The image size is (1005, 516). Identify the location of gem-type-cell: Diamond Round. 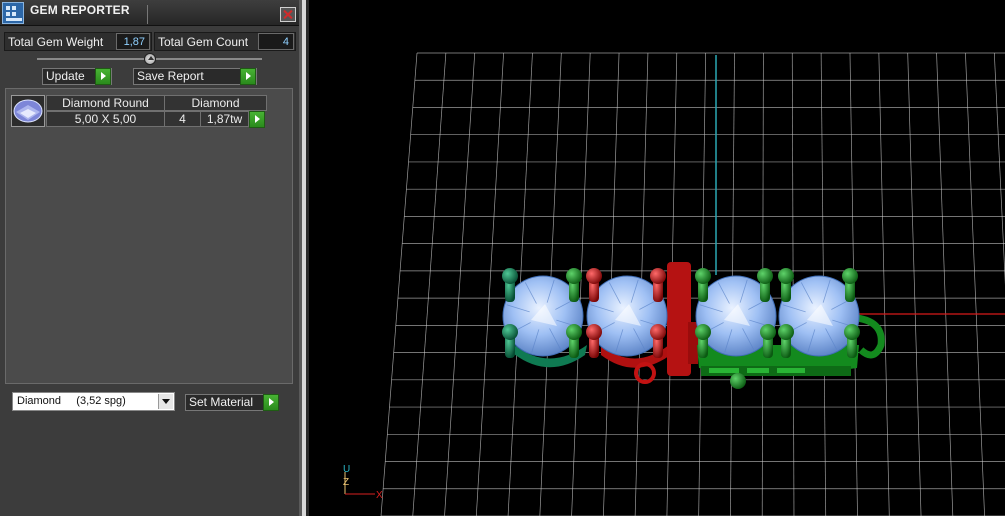
(105, 103).